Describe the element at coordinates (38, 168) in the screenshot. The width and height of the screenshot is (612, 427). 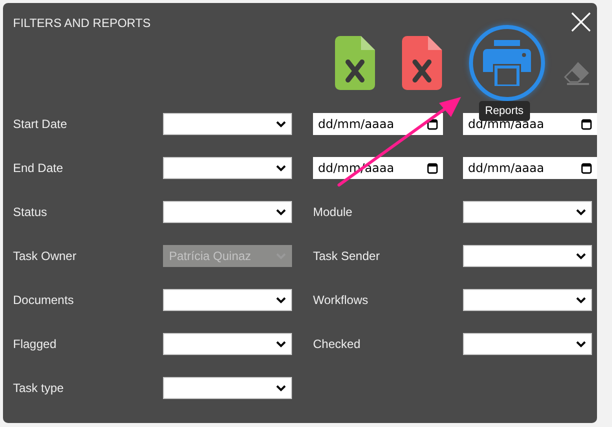
I see `field-label: End Date` at that location.